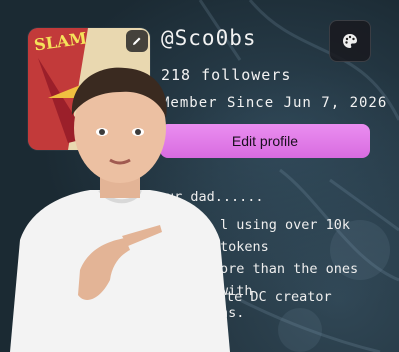 Image resolution: width=399 pixels, height=352 pixels. Describe the element at coordinates (279, 297) in the screenshot. I see `bio-creator-line: te DC creator` at that location.